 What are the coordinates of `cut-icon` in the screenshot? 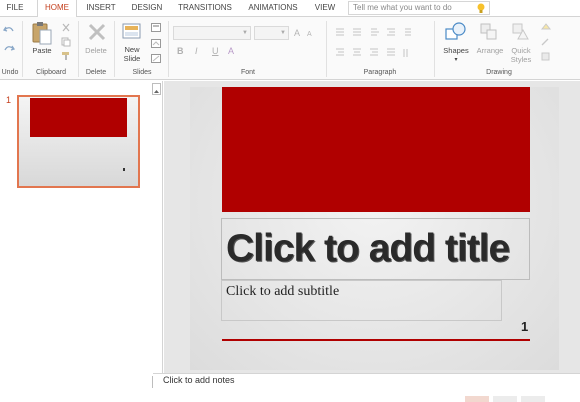 It's located at (66, 28).